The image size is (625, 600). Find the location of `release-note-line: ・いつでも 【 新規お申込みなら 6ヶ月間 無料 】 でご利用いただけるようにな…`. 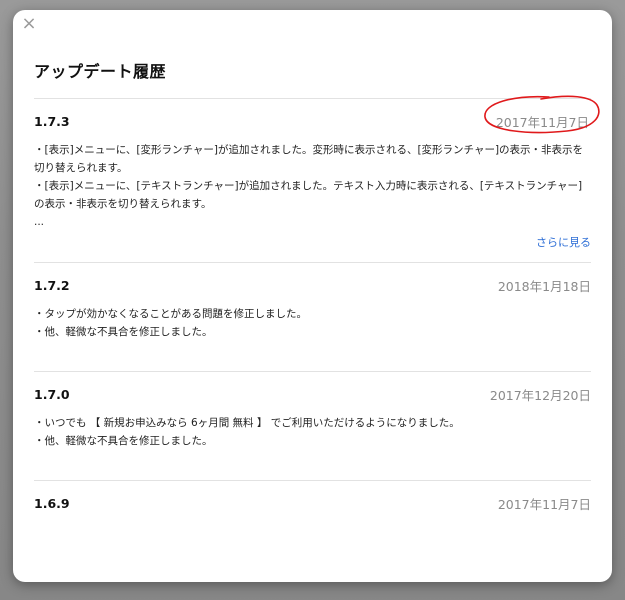

release-note-line: ・いつでも 【 新規お申込みなら 6ヶ月間 無料 】 でご利用いただけるようにな… is located at coordinates (247, 423).